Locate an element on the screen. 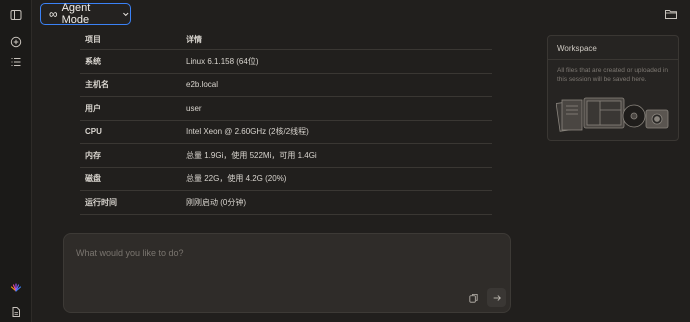 The image size is (690, 322). document-icon is located at coordinates (16, 312).